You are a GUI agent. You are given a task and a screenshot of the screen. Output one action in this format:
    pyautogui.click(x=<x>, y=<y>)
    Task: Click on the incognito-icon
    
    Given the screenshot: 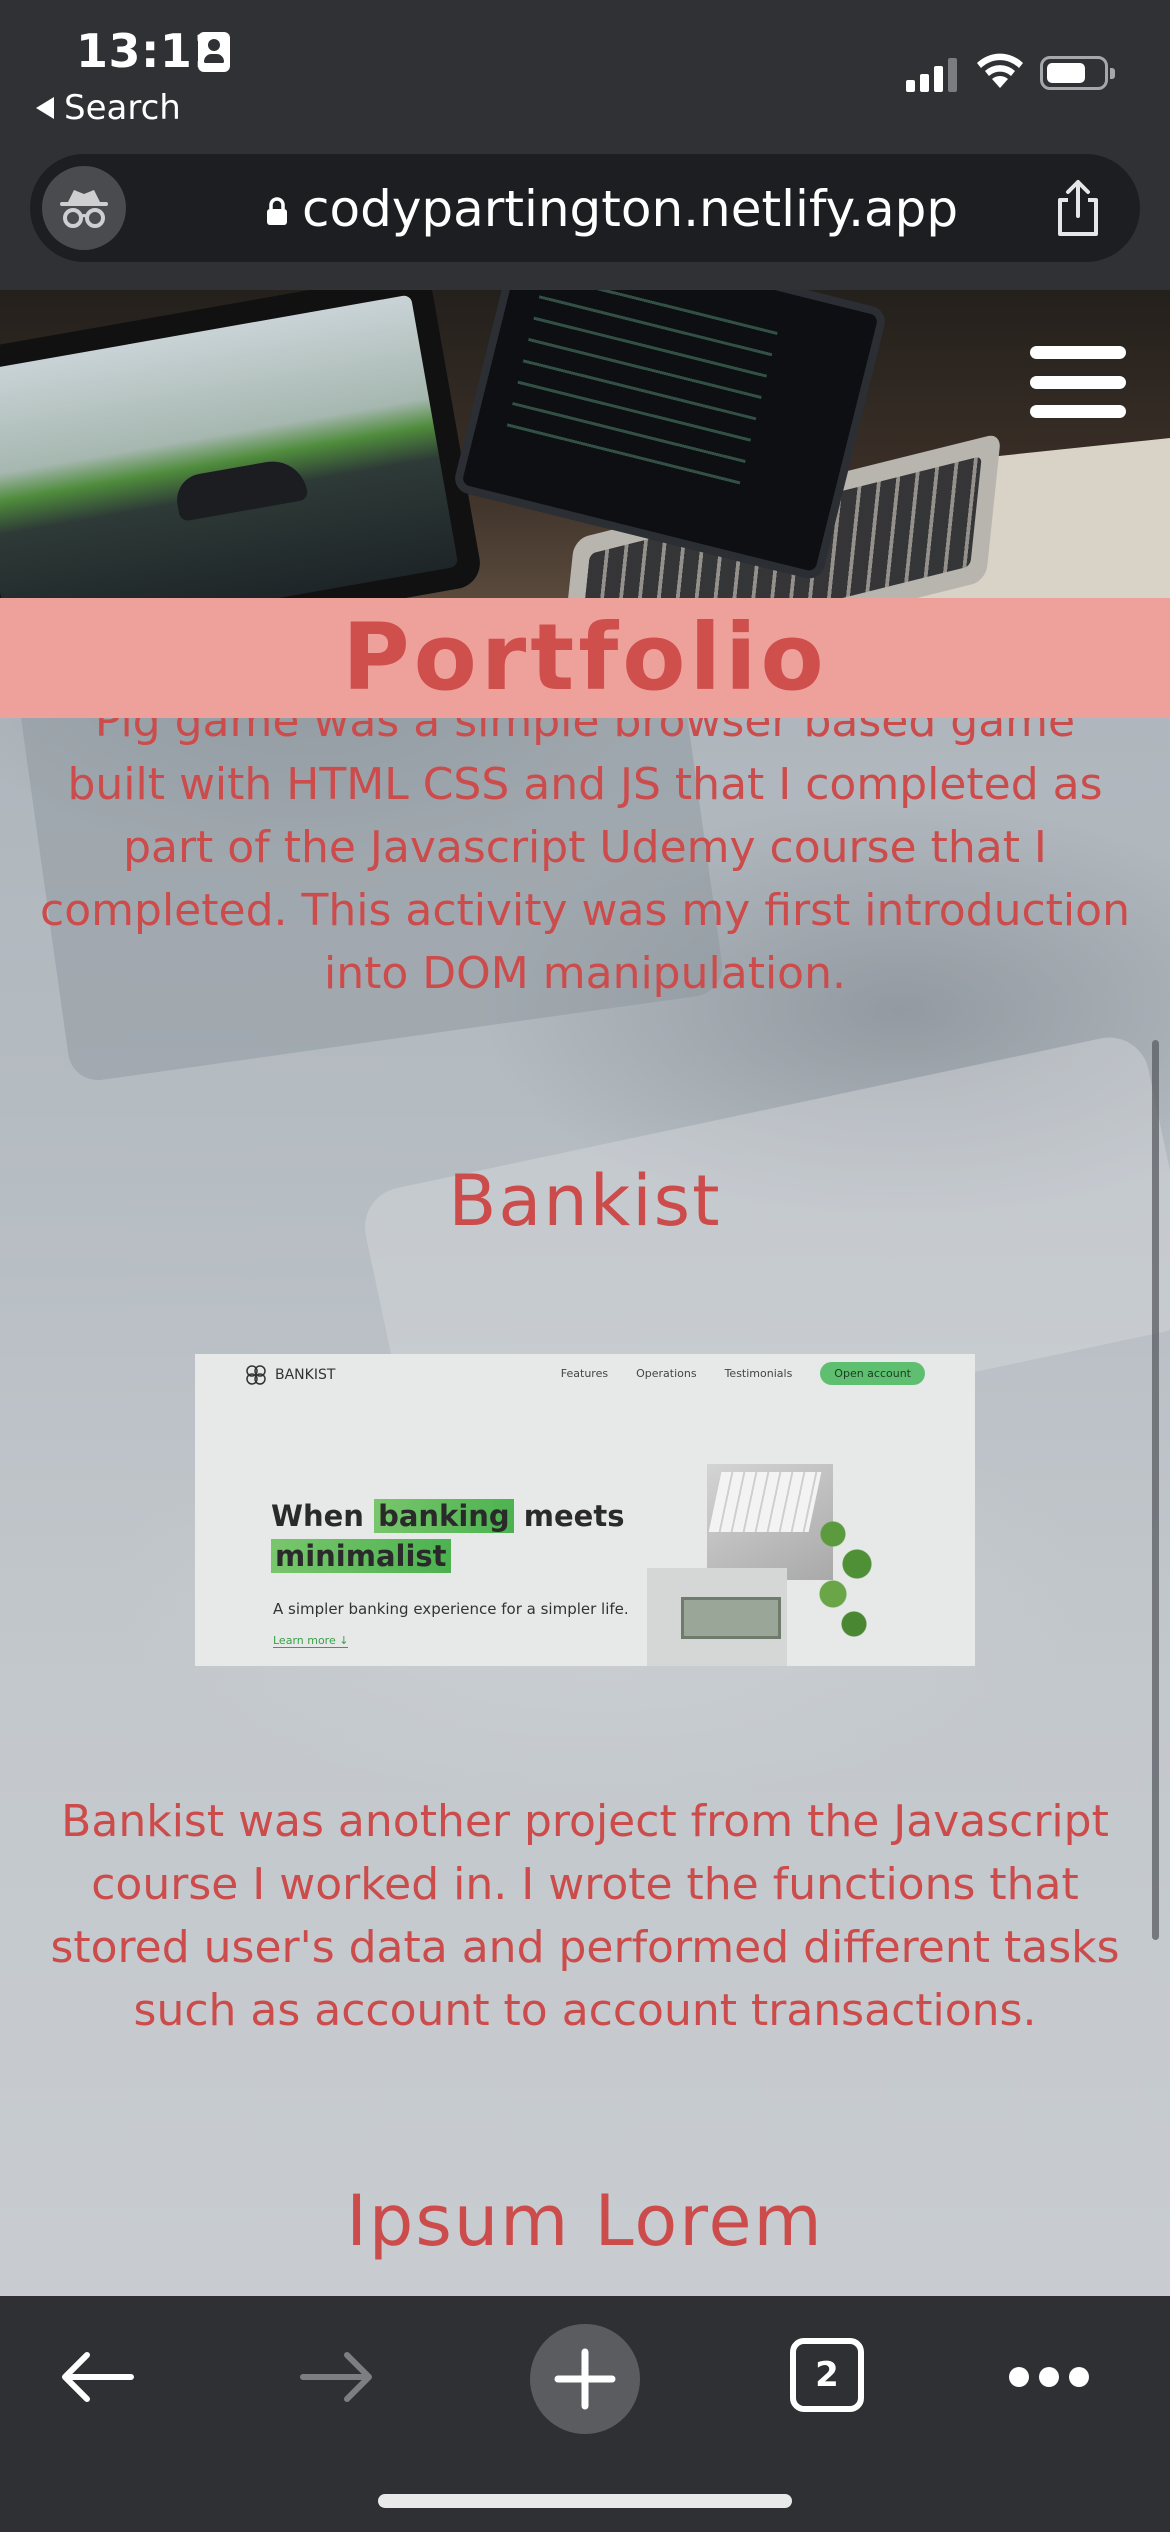 What is the action you would take?
    pyautogui.click(x=84, y=208)
    